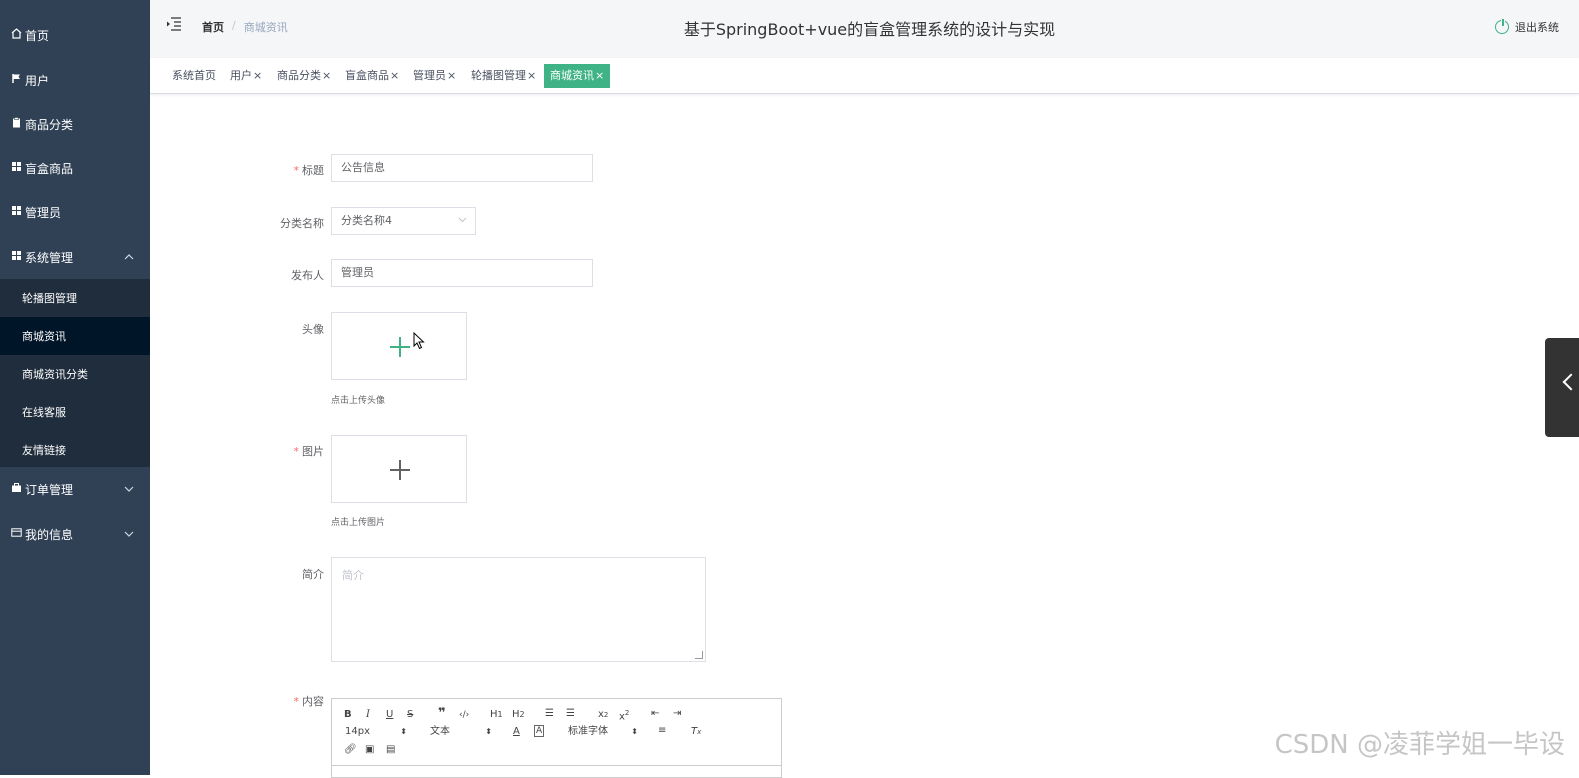  I want to click on sidebar-item-label: 首页, so click(37, 35).